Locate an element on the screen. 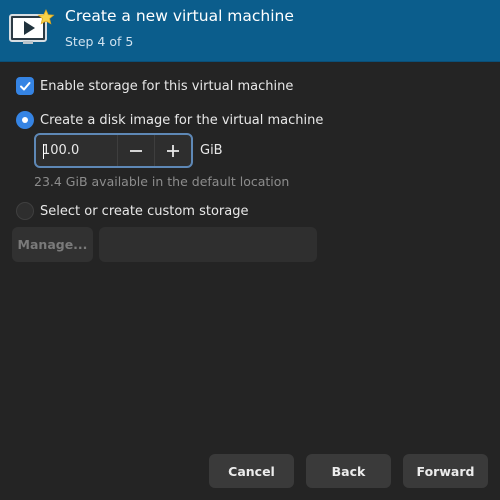 The height and width of the screenshot is (500, 500). wizard-header: Create a new virtual machine Step 4 of 5 is located at coordinates (250, 31).